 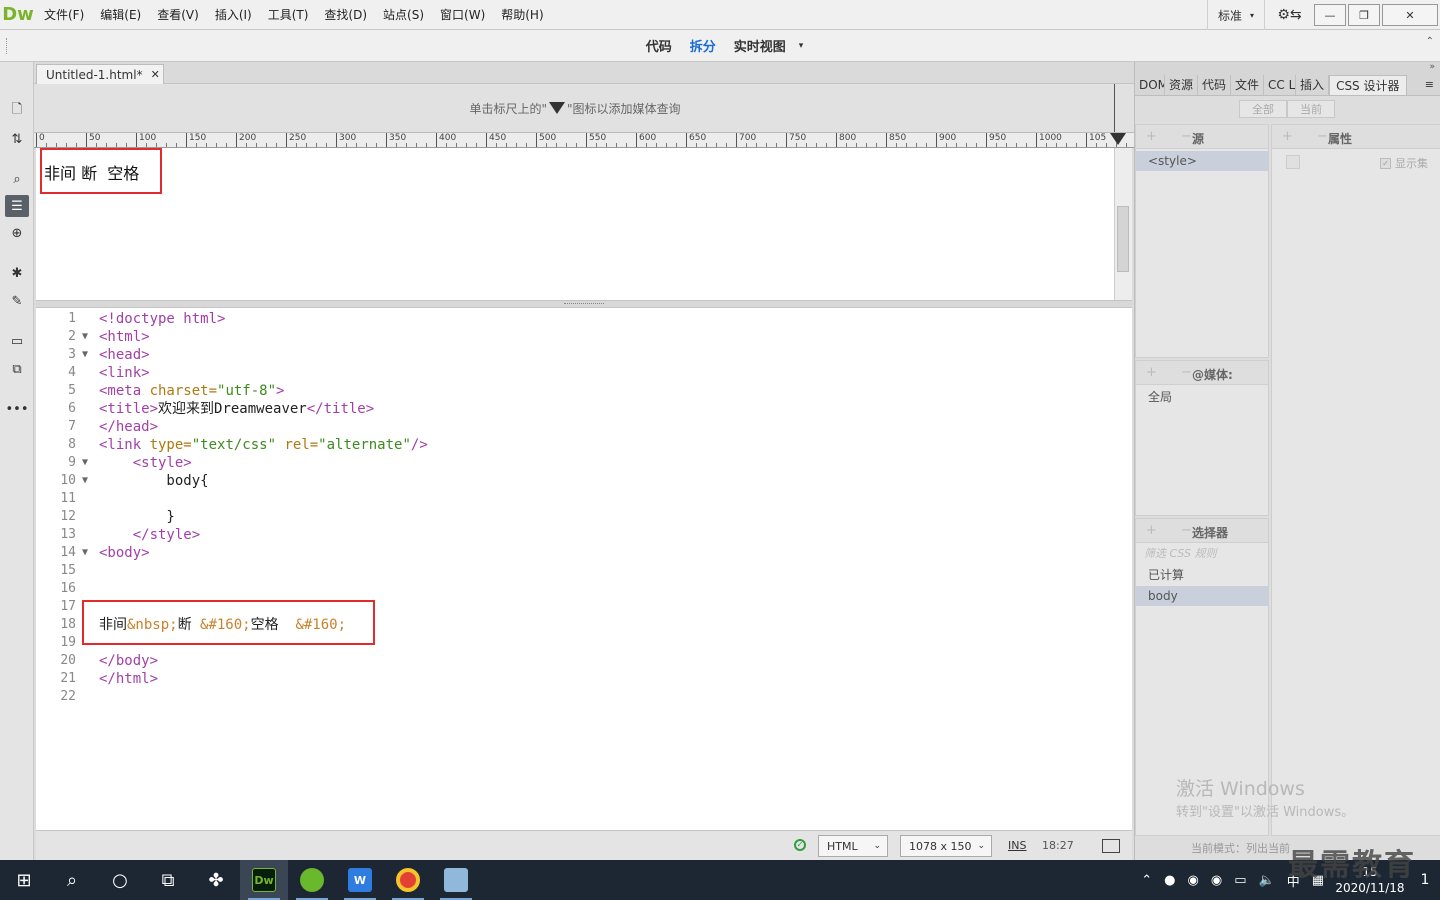 I want to click on menu-window: 窗口(W), so click(x=462, y=15).